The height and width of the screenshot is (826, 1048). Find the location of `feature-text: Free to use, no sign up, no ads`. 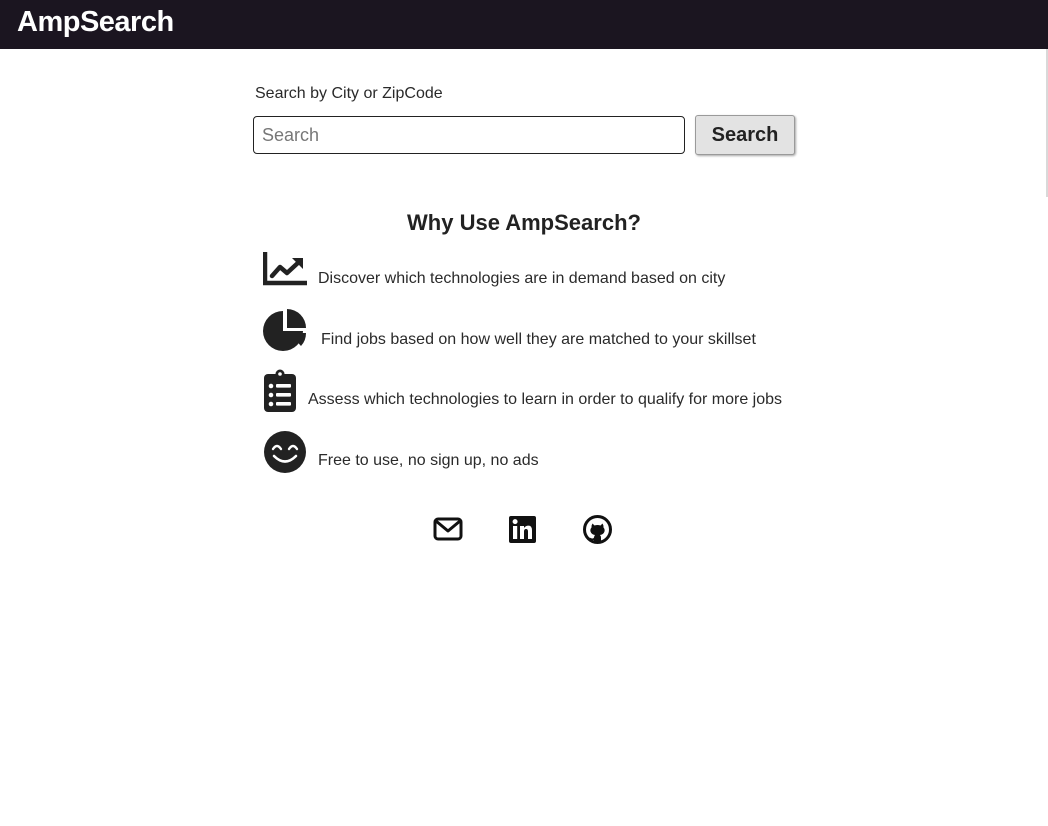

feature-text: Free to use, no sign up, no ads is located at coordinates (428, 460).